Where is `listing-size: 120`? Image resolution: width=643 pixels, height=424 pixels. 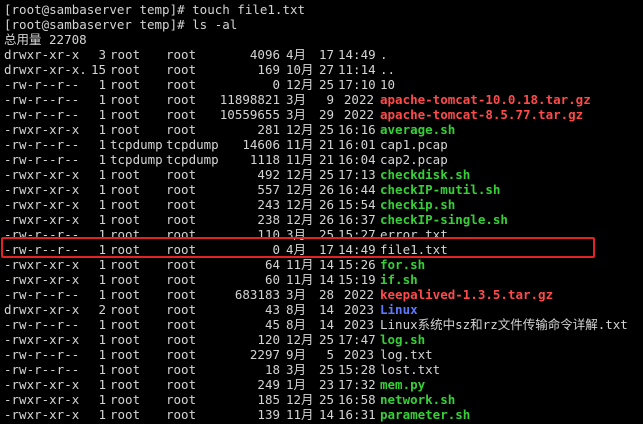 listing-size: 120 is located at coordinates (268, 339).